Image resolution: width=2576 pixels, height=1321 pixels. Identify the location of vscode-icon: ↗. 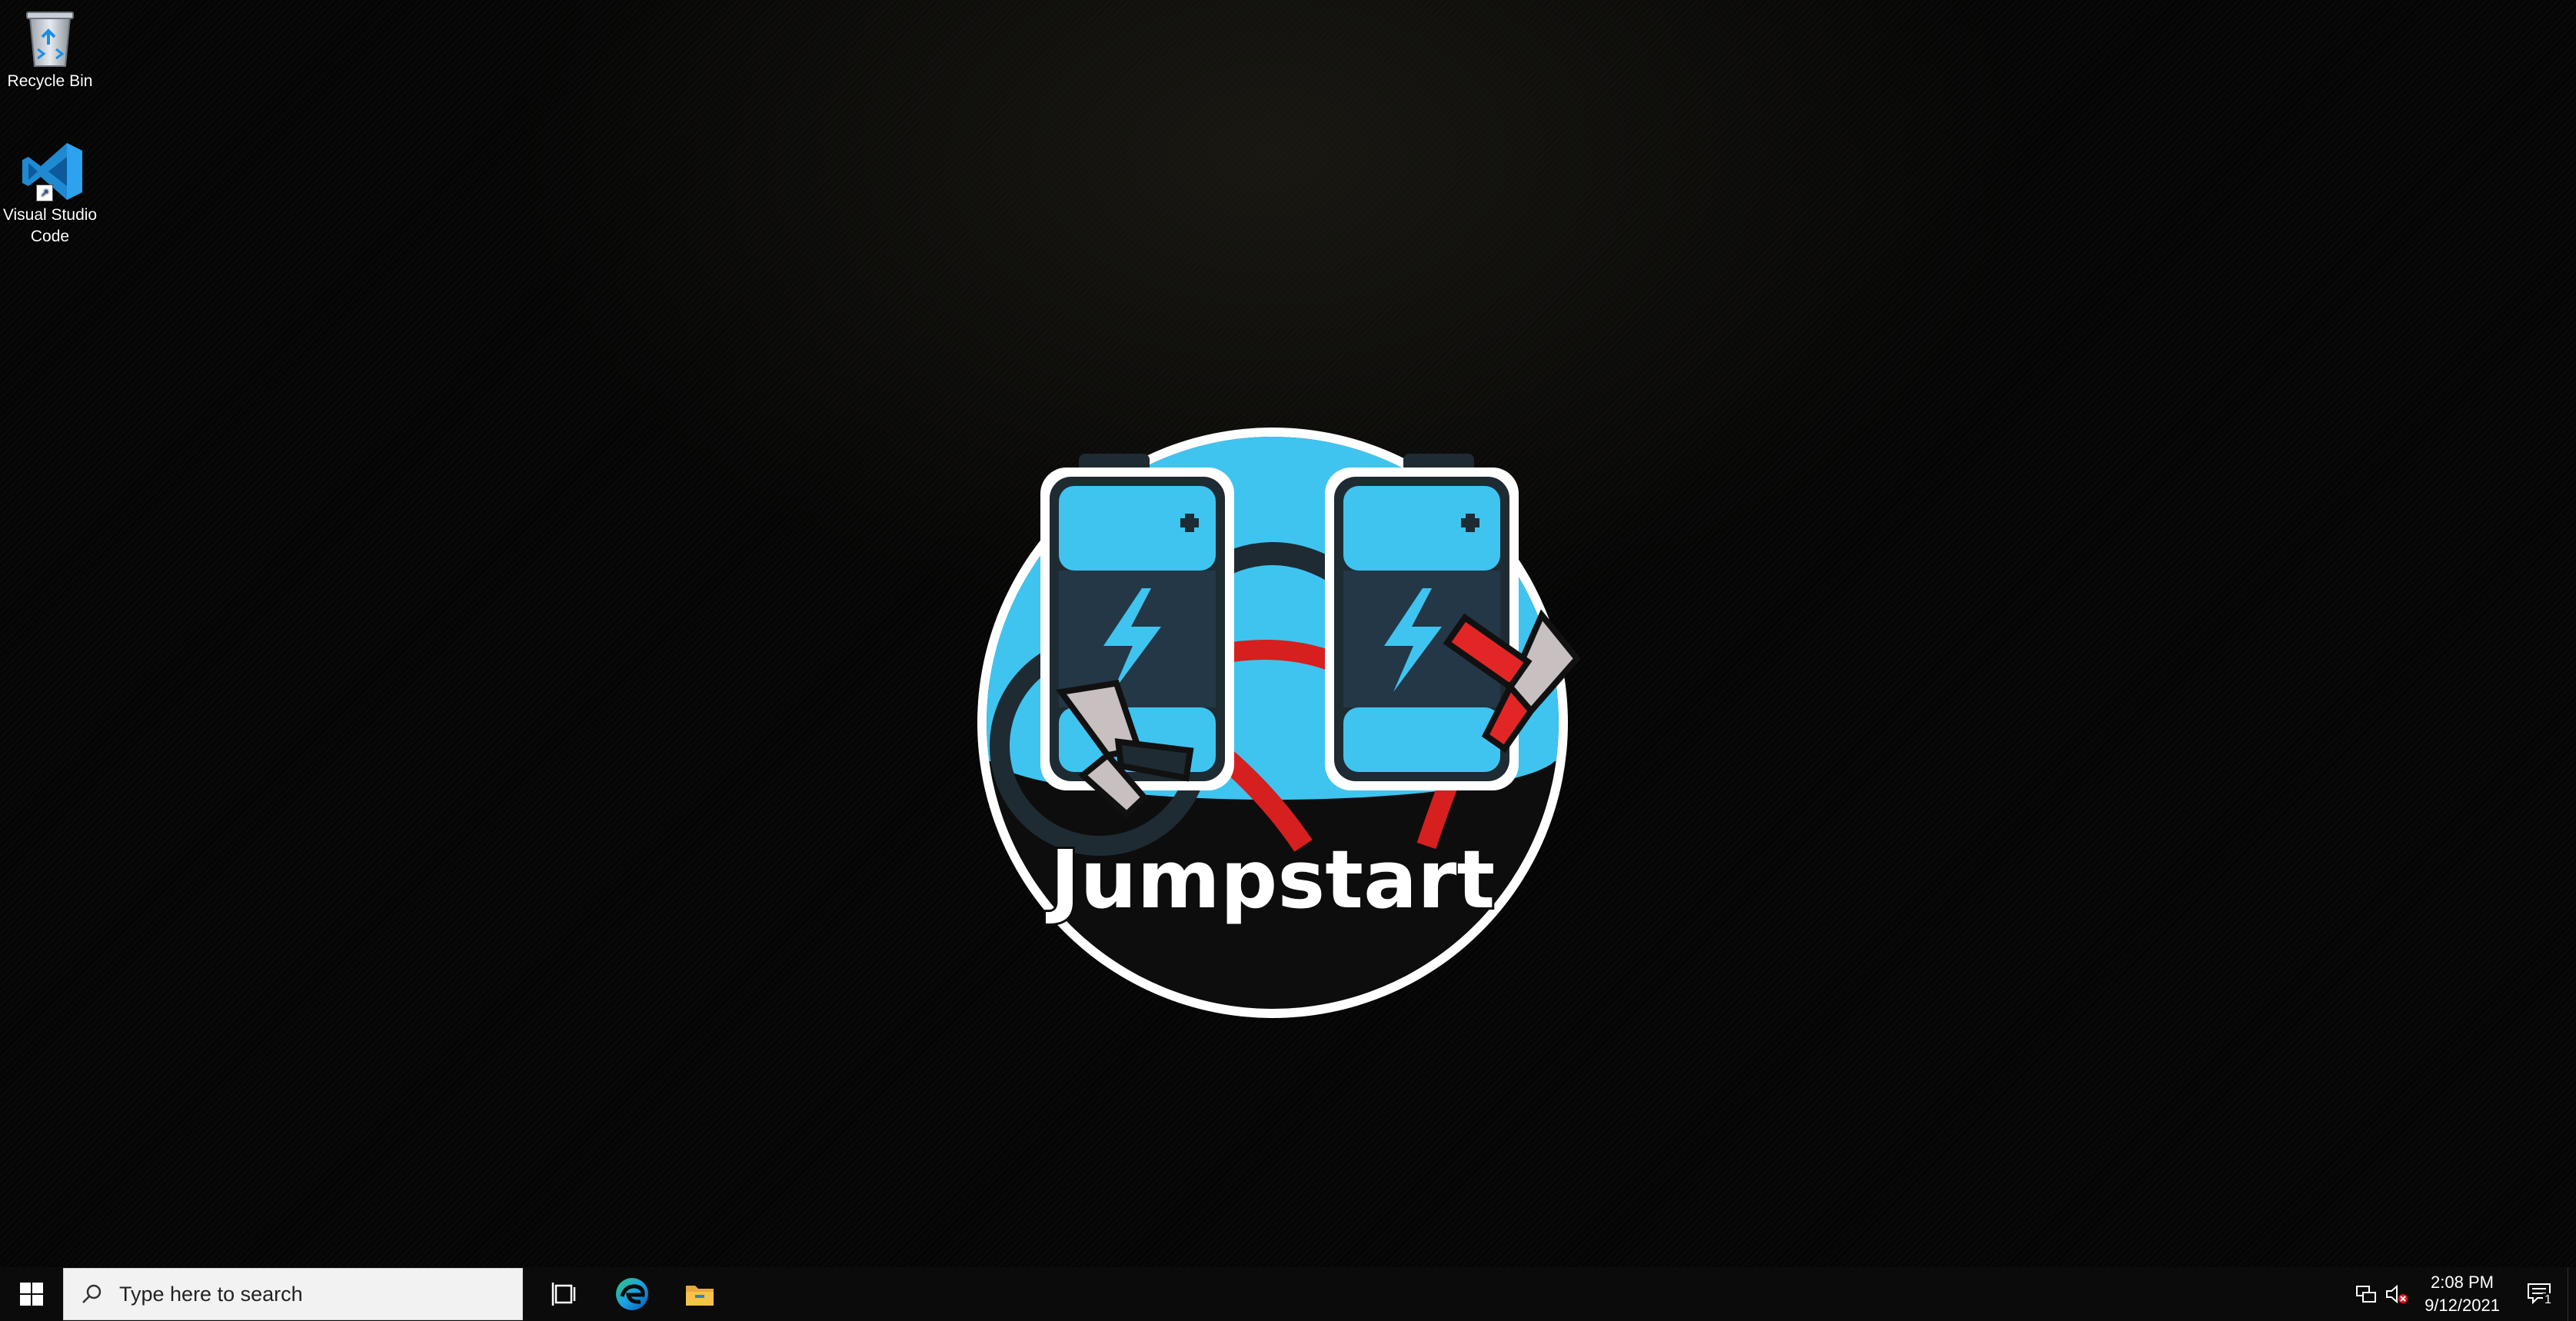
(51, 171).